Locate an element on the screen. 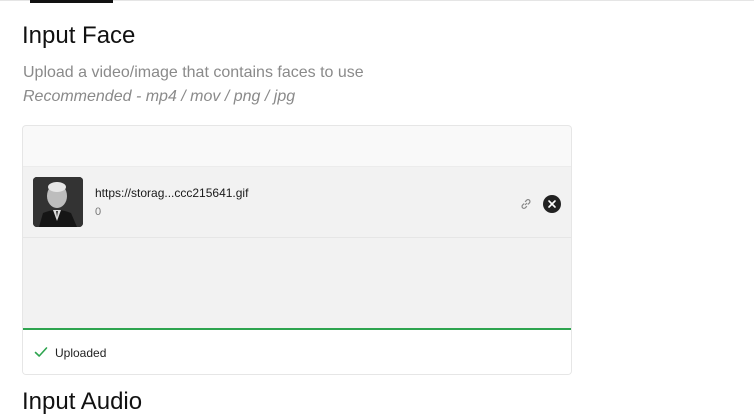 Image resolution: width=754 pixels, height=416 pixels. link-icon is located at coordinates (526, 204).